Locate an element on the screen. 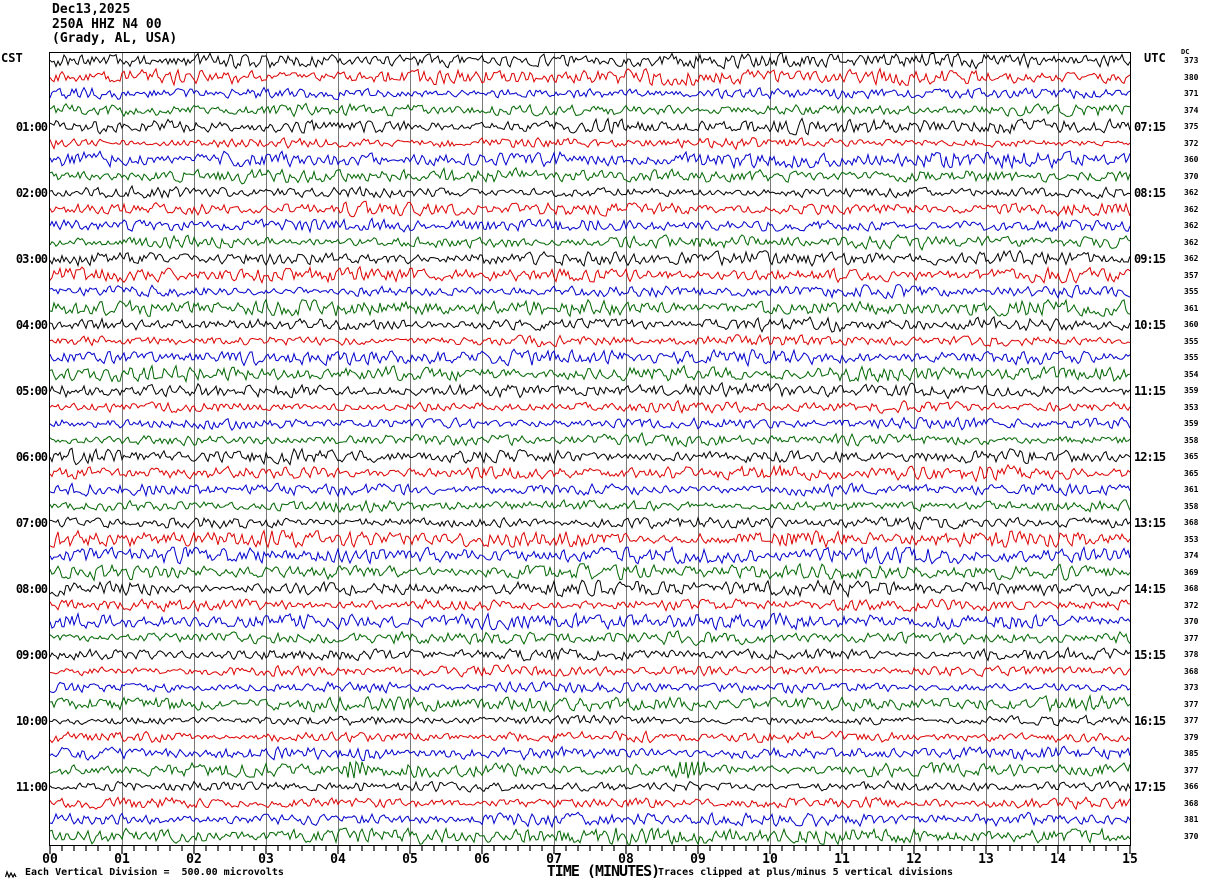 The width and height of the screenshot is (1210, 886). dc-value: 375 is located at coordinates (1191, 126).